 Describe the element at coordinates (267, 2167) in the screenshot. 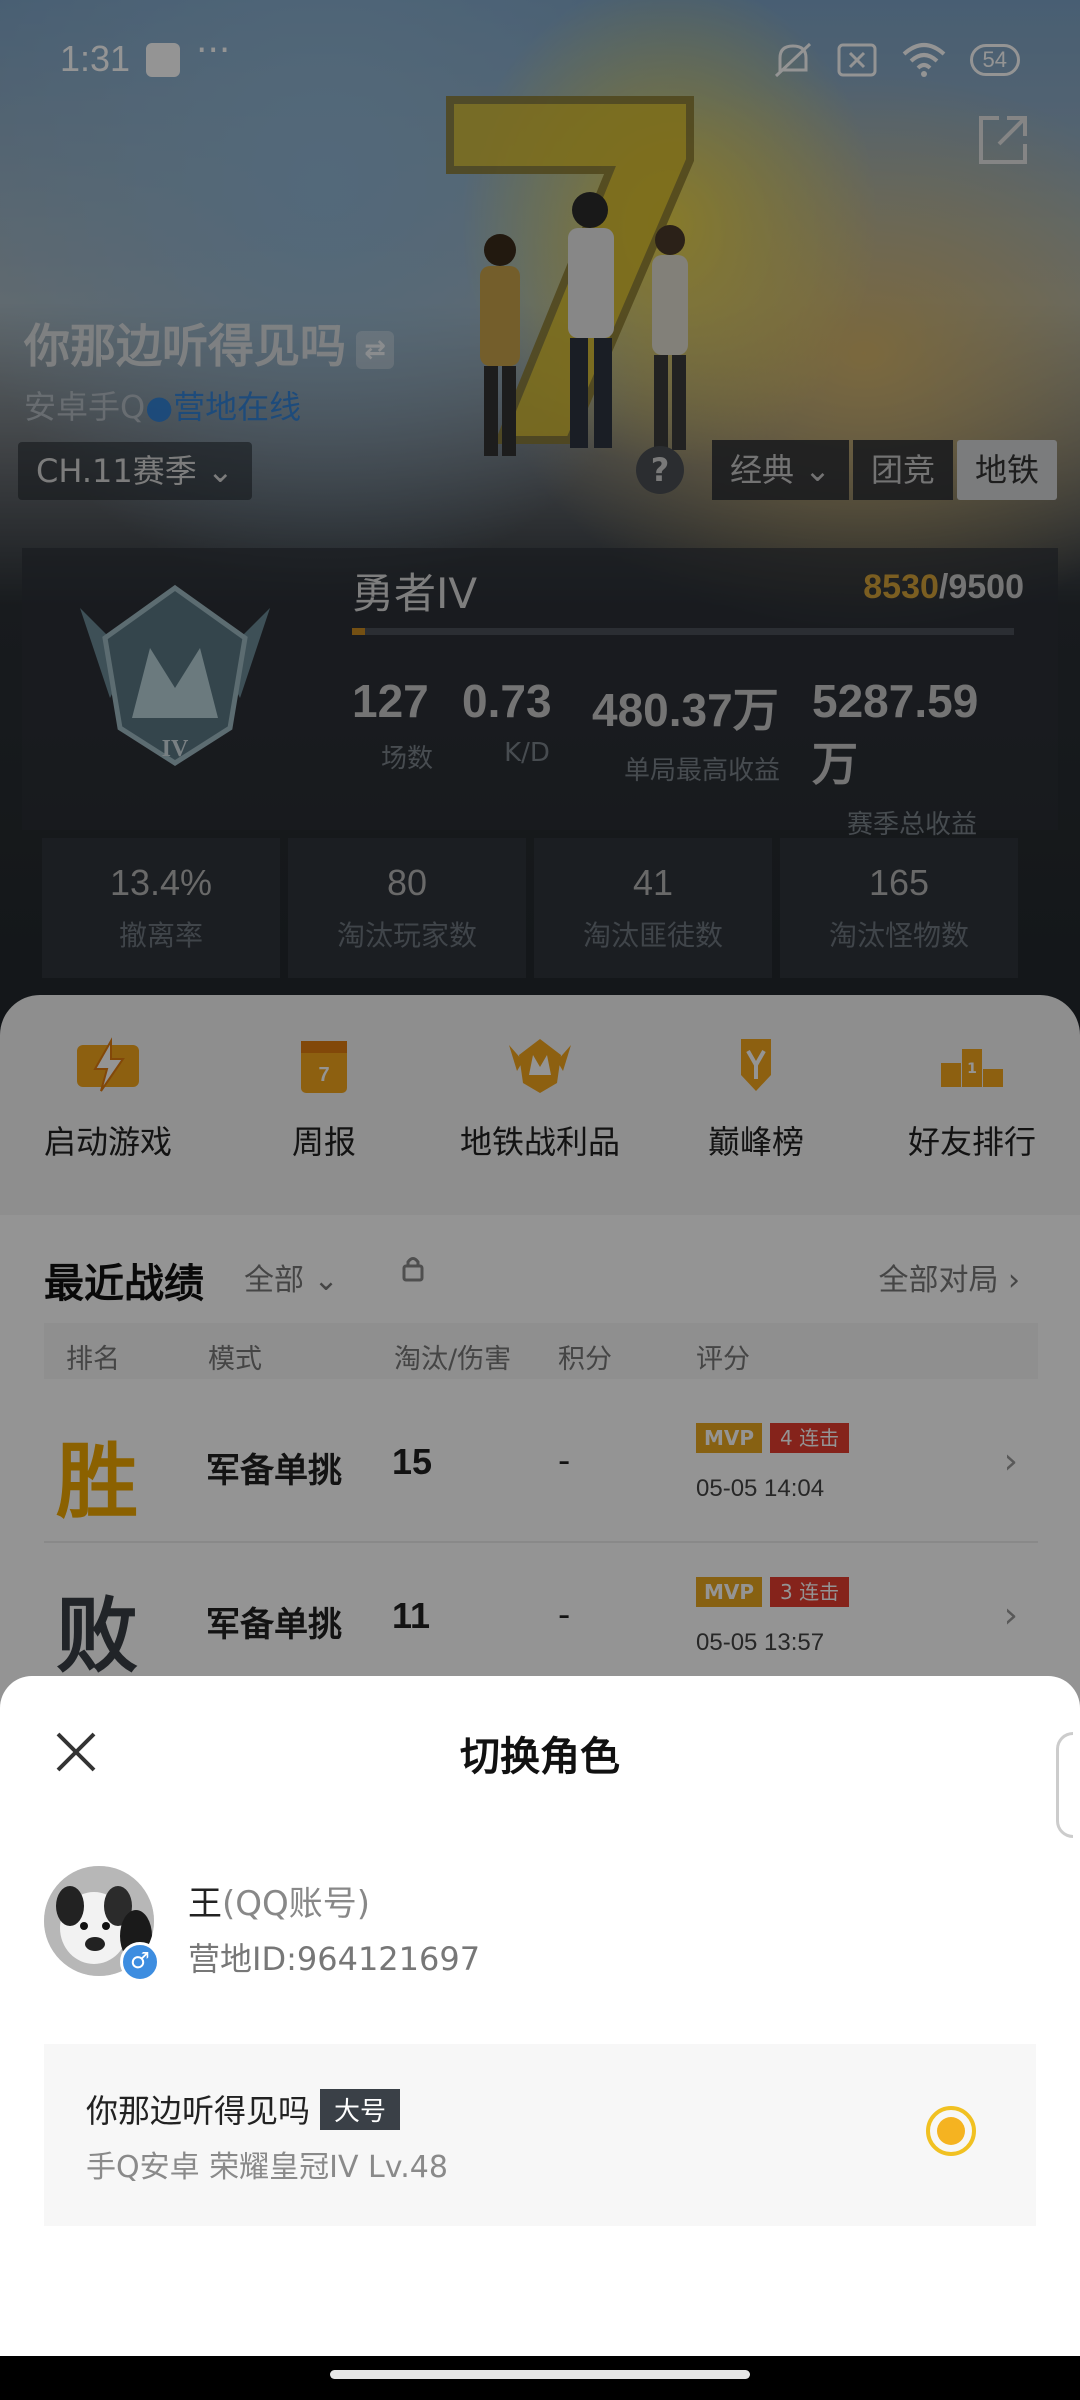

I see `role-info: 手Q安卓 荣耀皇冠IV Lv.48` at that location.